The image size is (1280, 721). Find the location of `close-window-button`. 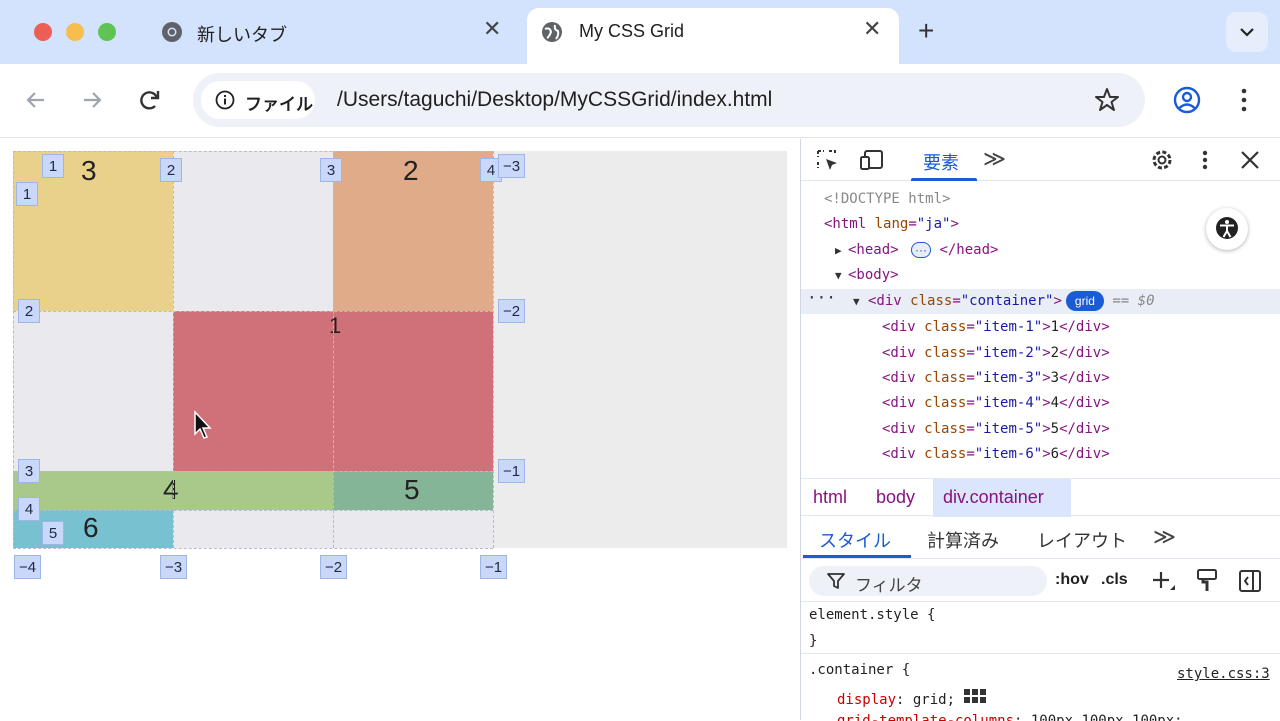

close-window-button is located at coordinates (43, 32).